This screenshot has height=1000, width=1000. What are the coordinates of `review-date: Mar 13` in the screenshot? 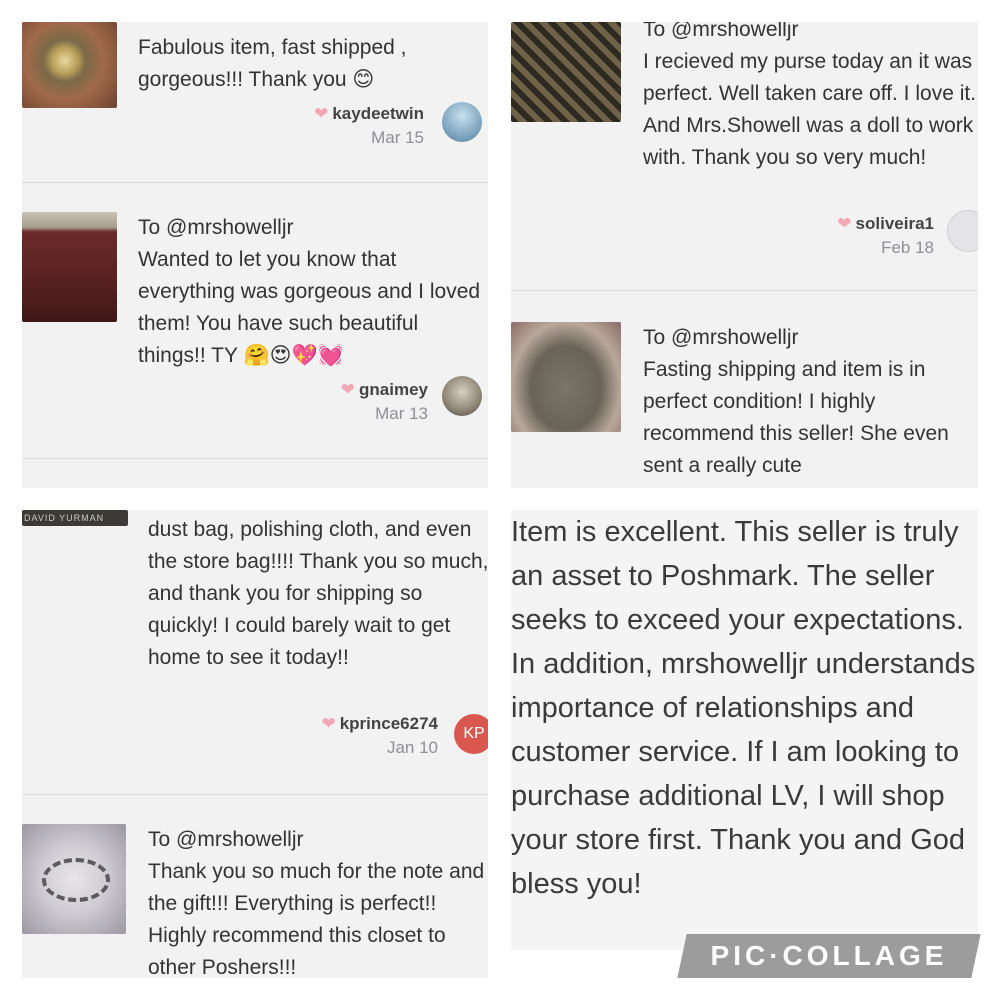 It's located at (401, 413).